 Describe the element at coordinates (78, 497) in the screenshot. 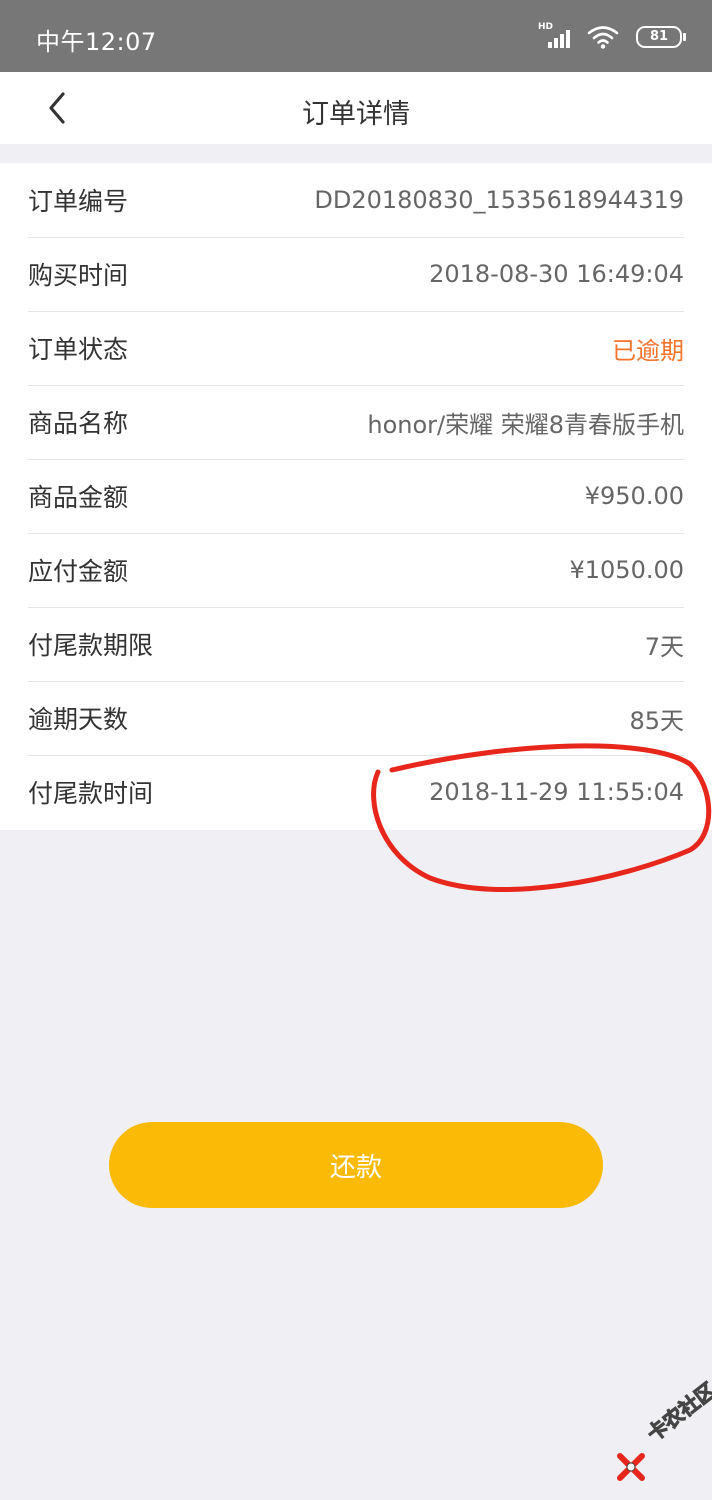

I see `row-label: 商品金额` at that location.